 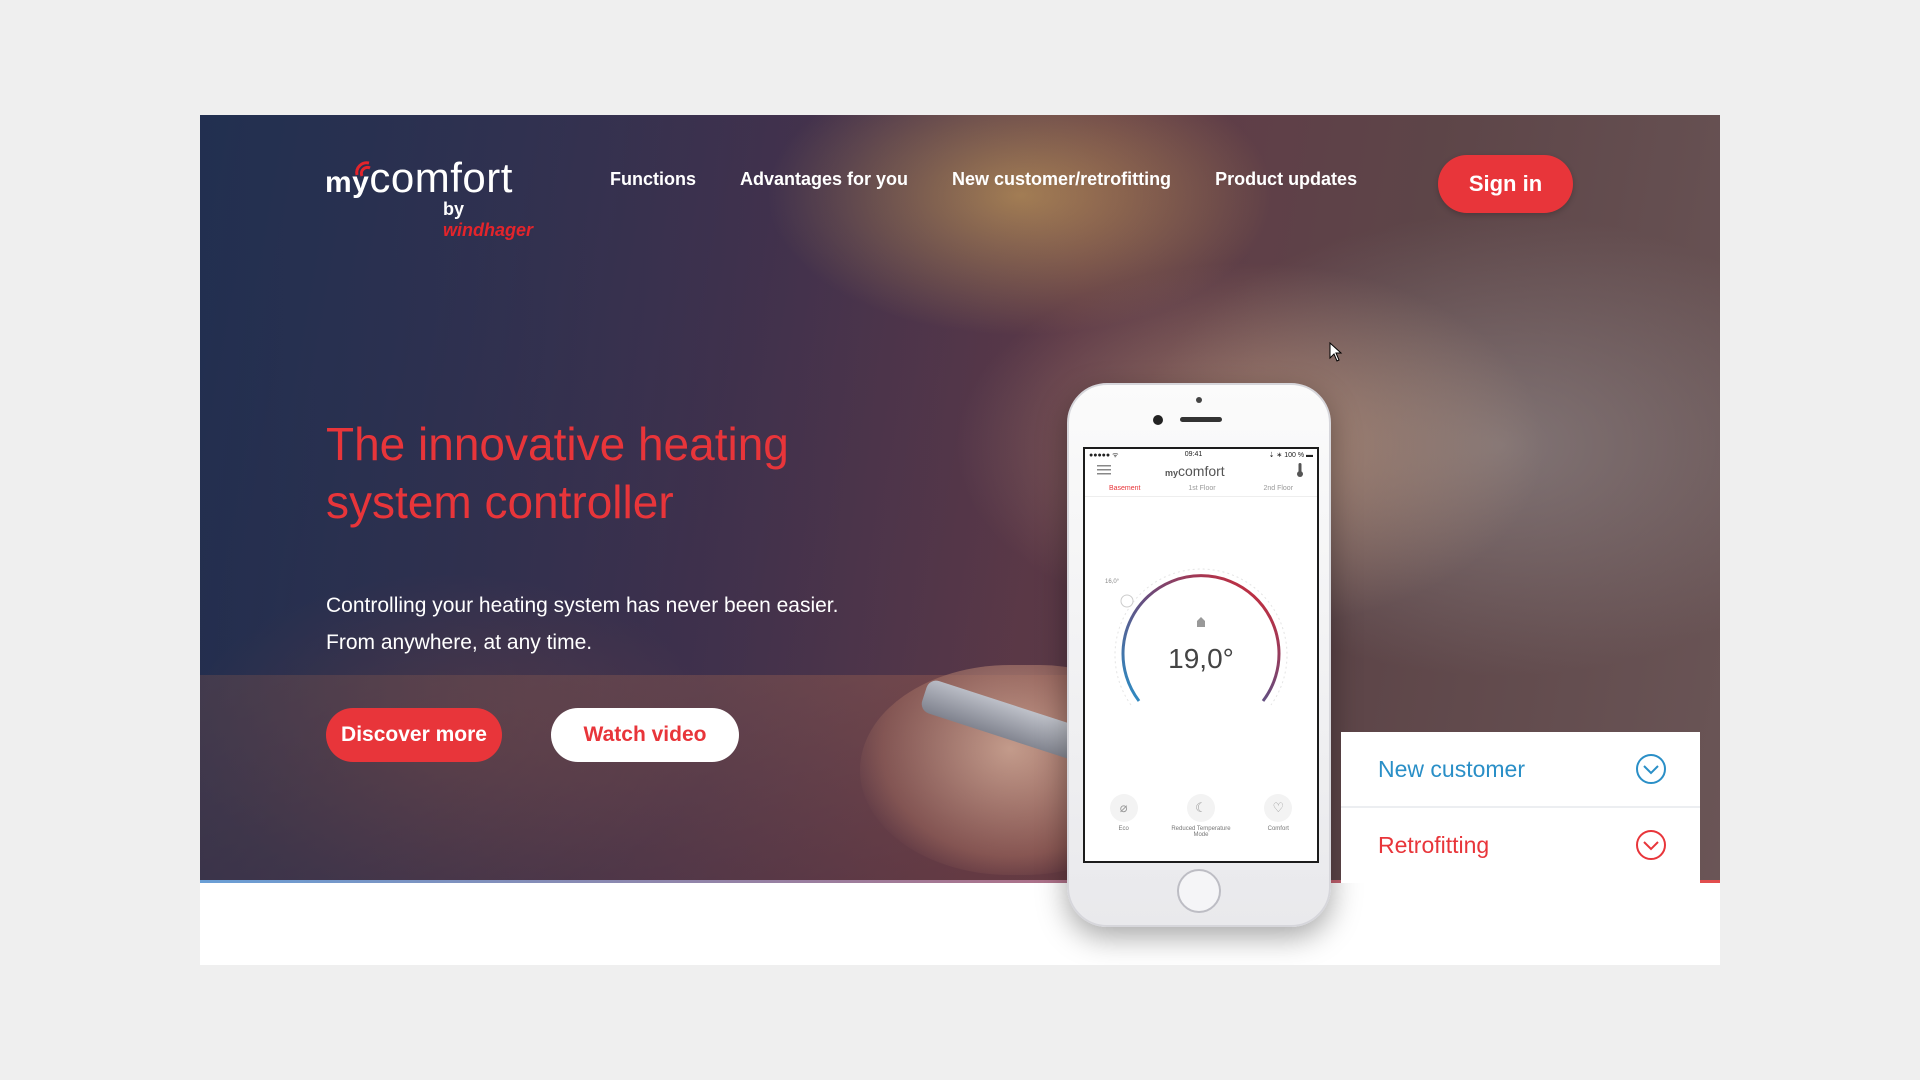 What do you see at coordinates (1451, 768) in the screenshot?
I see `new-customer-label: New customer` at bounding box center [1451, 768].